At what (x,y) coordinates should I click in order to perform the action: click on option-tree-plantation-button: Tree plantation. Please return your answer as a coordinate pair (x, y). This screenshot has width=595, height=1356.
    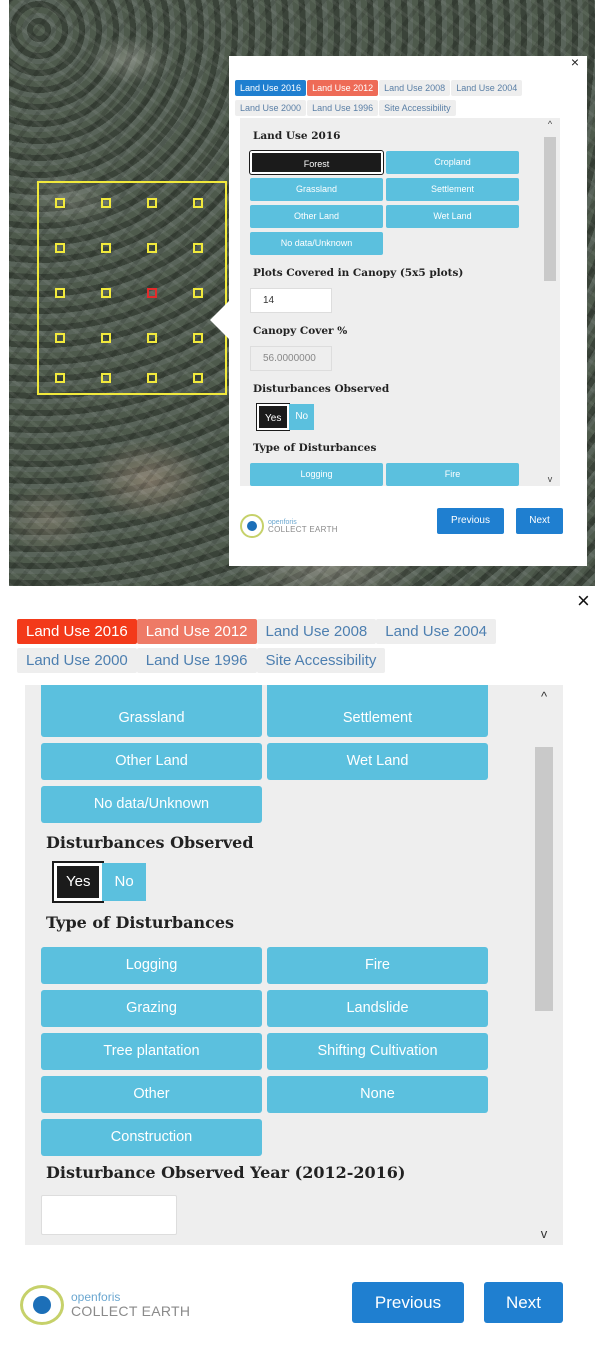
    Looking at the image, I should click on (151, 1051).